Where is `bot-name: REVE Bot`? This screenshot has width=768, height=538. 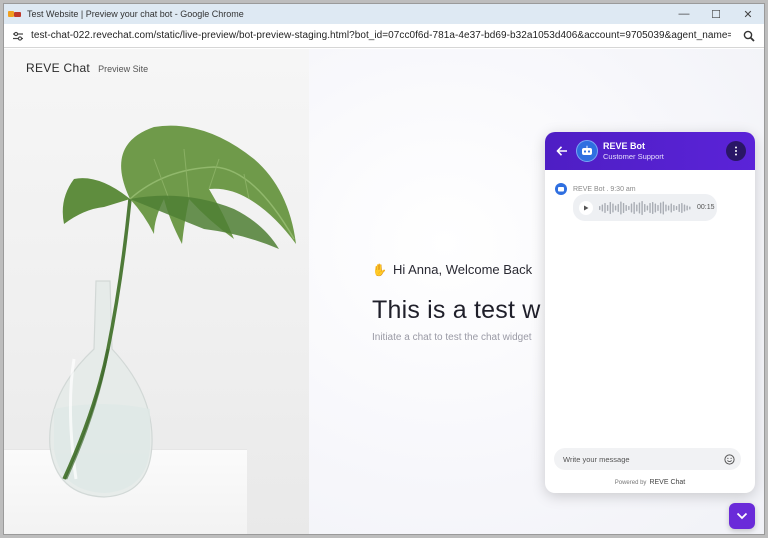
bot-name: REVE Bot is located at coordinates (624, 146).